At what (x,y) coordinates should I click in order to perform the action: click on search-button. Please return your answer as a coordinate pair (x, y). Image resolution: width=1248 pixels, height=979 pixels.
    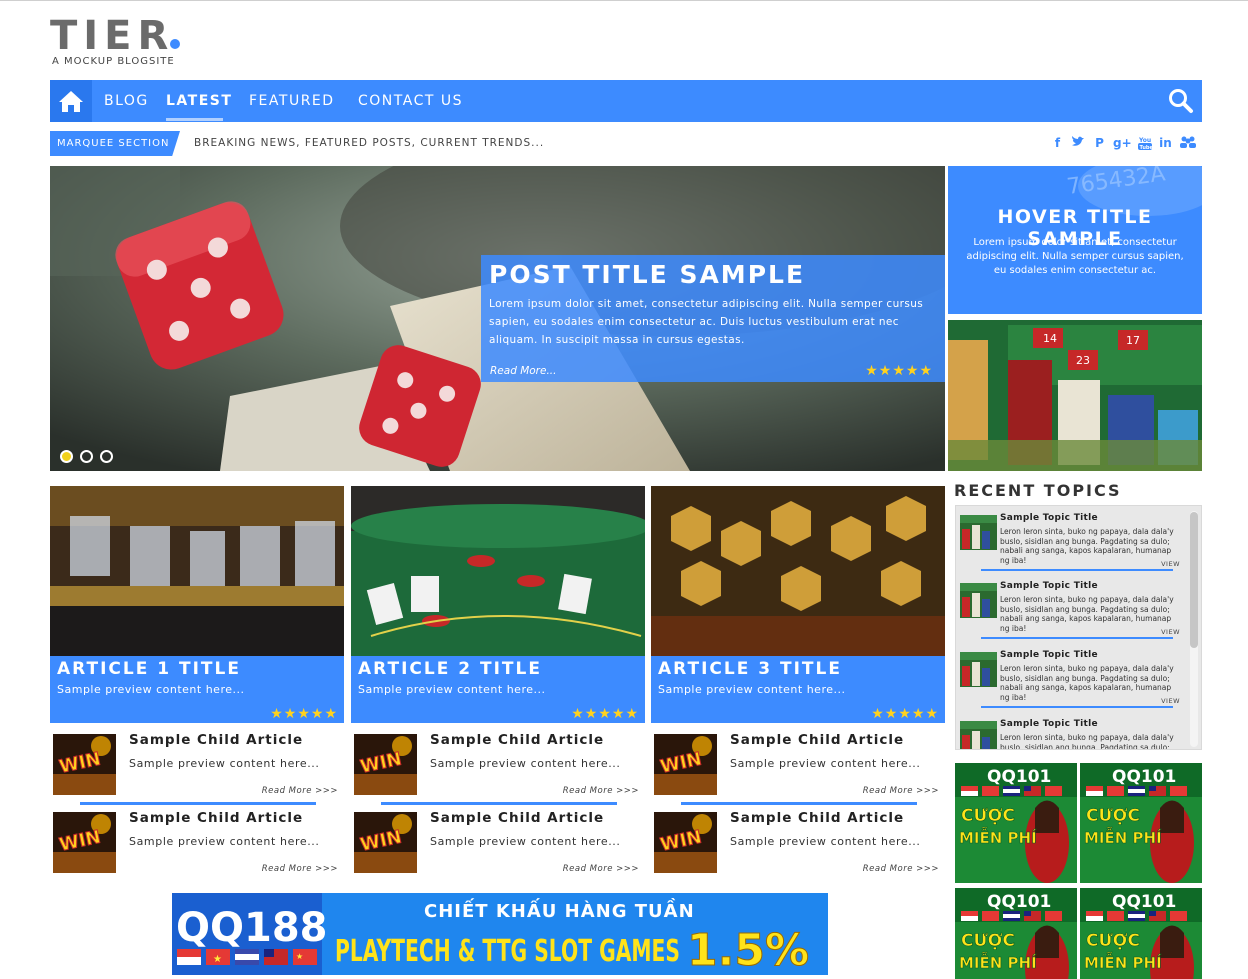
    Looking at the image, I should click on (1181, 101).